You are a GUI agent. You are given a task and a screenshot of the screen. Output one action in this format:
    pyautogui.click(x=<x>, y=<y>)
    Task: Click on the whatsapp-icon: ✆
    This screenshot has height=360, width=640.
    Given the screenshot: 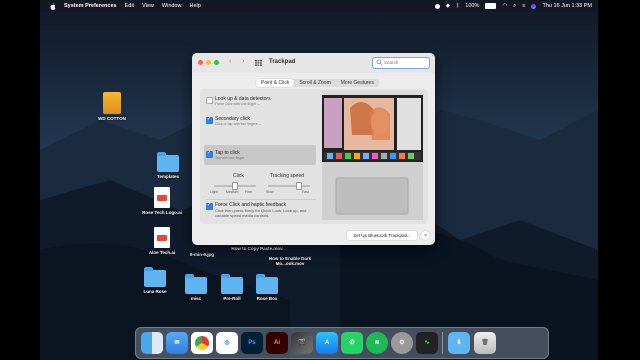 What is the action you would take?
    pyautogui.click(x=352, y=343)
    